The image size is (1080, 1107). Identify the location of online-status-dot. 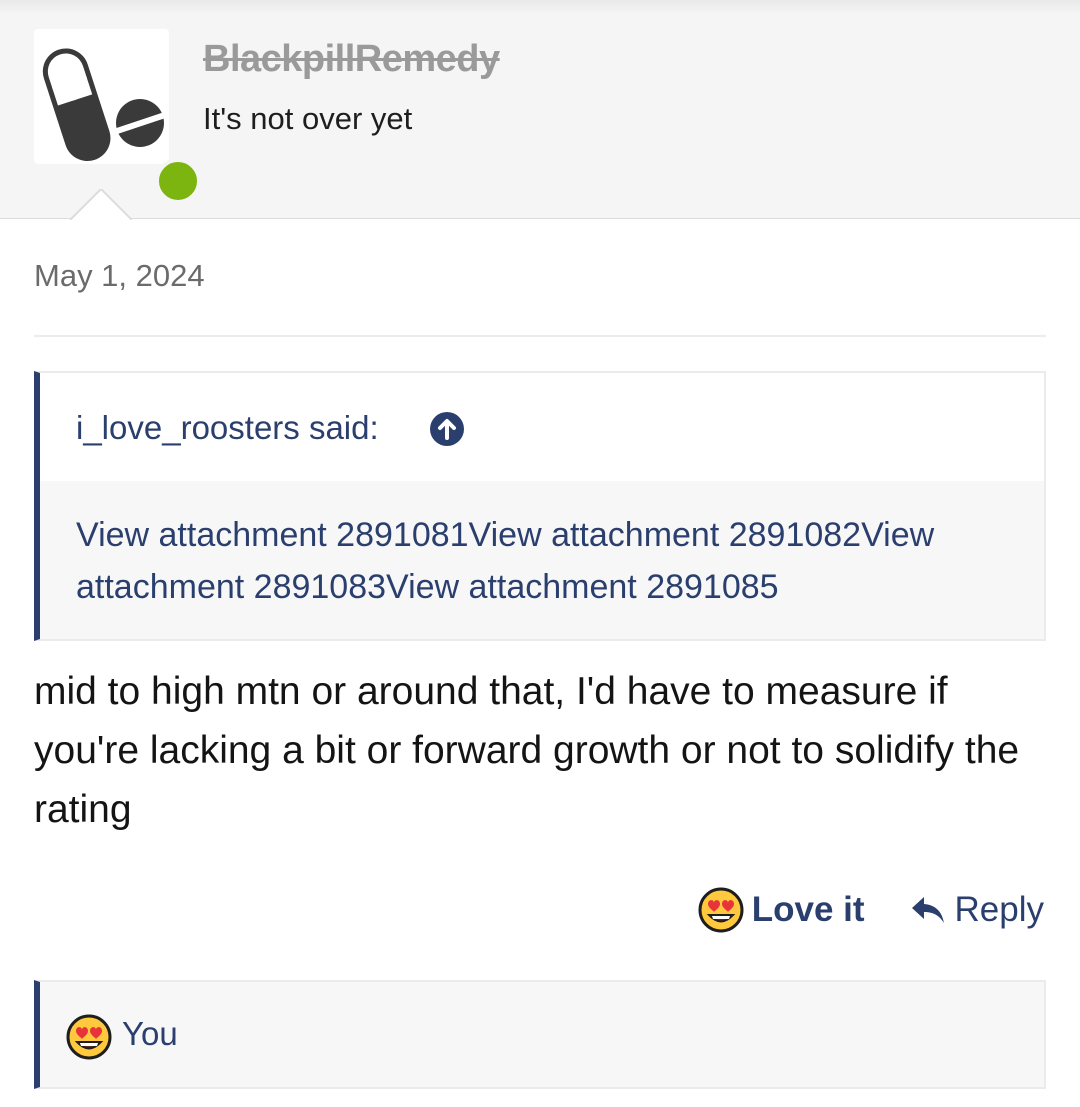
(178, 181).